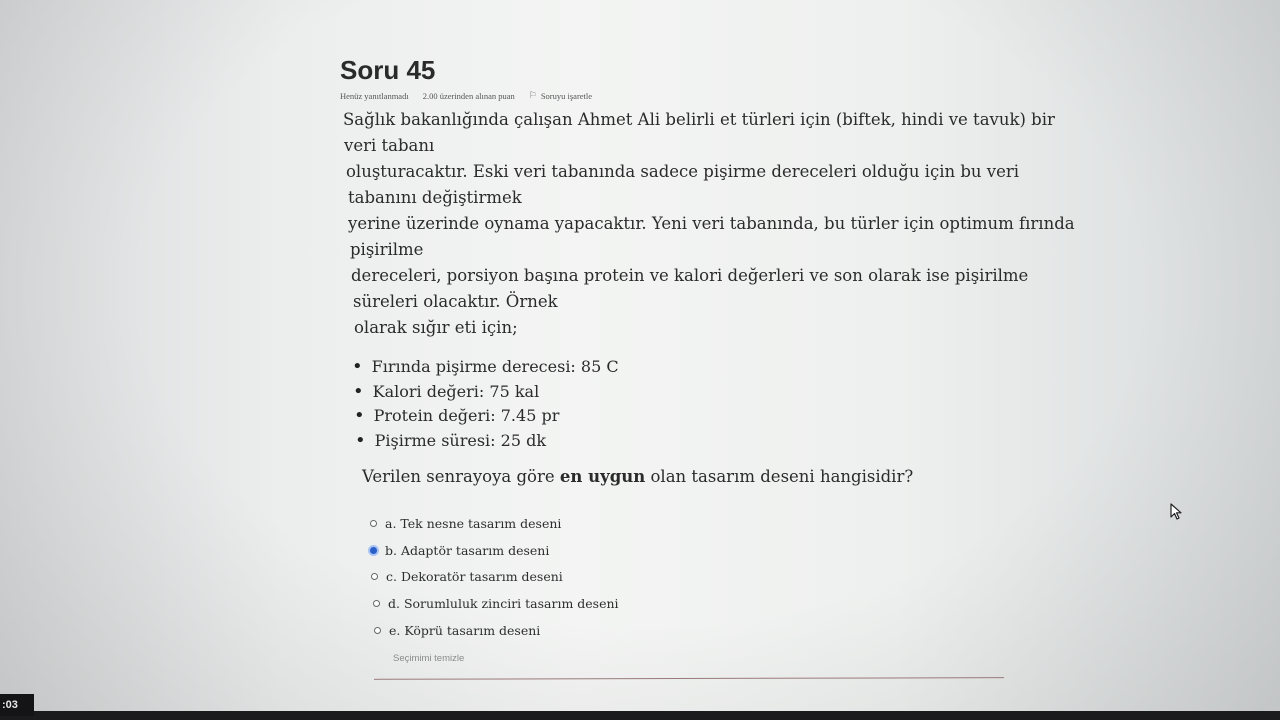  I want to click on question-title: Soru 45, so click(388, 70).